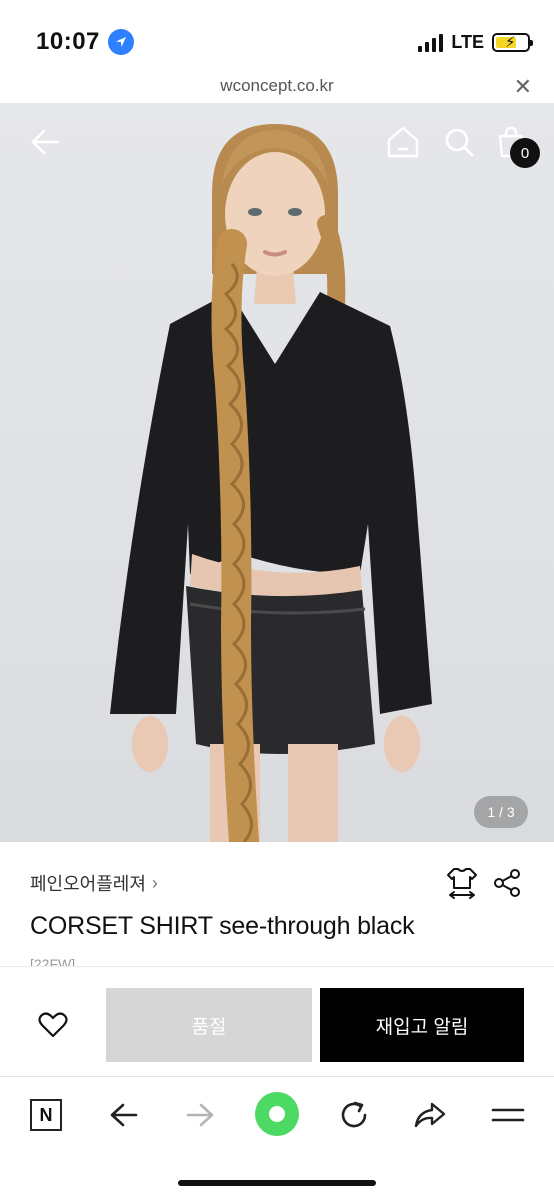 The height and width of the screenshot is (1200, 554). What do you see at coordinates (88, 883) in the screenshot?
I see `brand-name: 페인오어플레져` at bounding box center [88, 883].